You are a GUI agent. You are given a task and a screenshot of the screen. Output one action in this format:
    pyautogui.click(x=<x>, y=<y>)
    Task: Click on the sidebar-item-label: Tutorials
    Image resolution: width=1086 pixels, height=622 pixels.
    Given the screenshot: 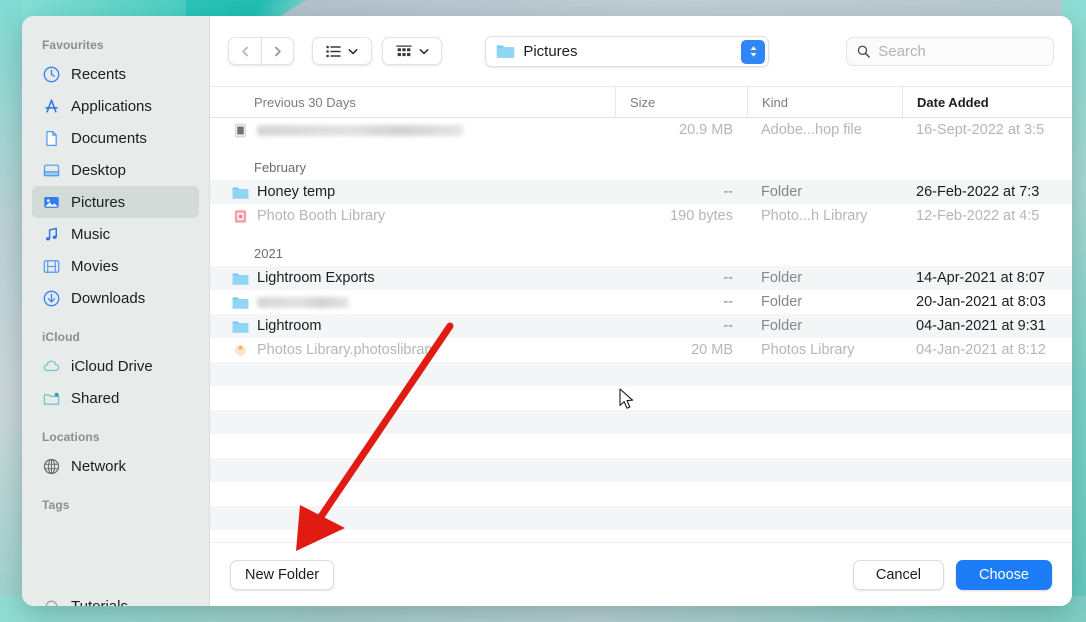 What is the action you would take?
    pyautogui.click(x=99, y=602)
    